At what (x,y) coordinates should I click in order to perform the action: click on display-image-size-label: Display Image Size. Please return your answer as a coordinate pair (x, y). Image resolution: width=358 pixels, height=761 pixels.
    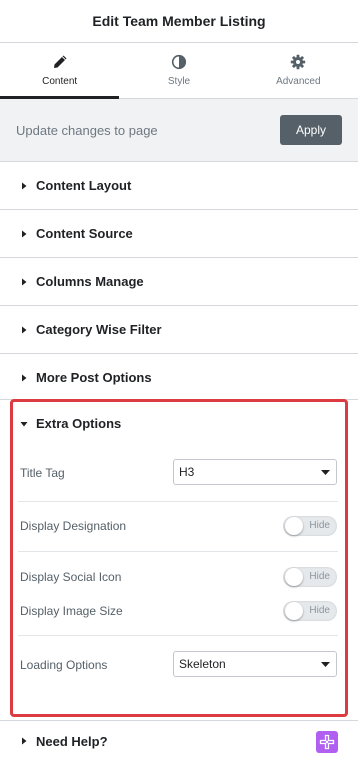
    Looking at the image, I should click on (71, 611).